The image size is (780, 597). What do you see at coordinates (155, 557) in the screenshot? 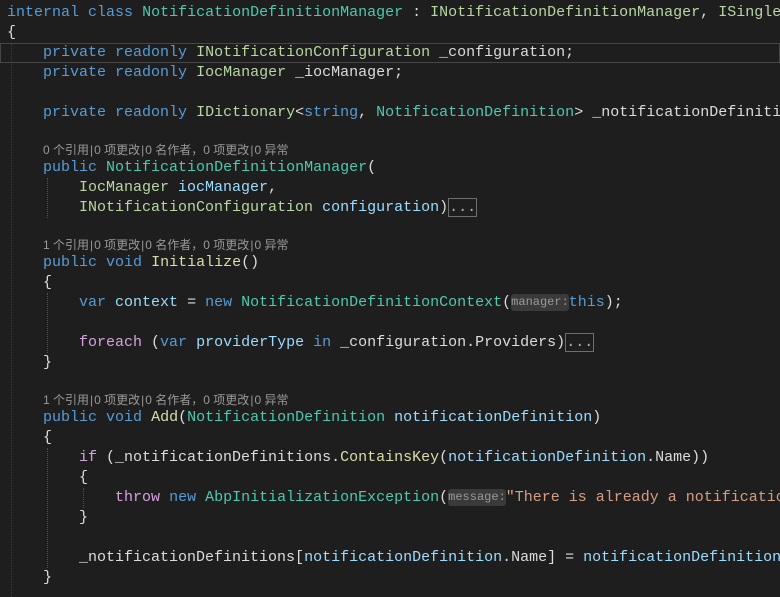
I see `code-text: _notificationDefinitions[` at bounding box center [155, 557].